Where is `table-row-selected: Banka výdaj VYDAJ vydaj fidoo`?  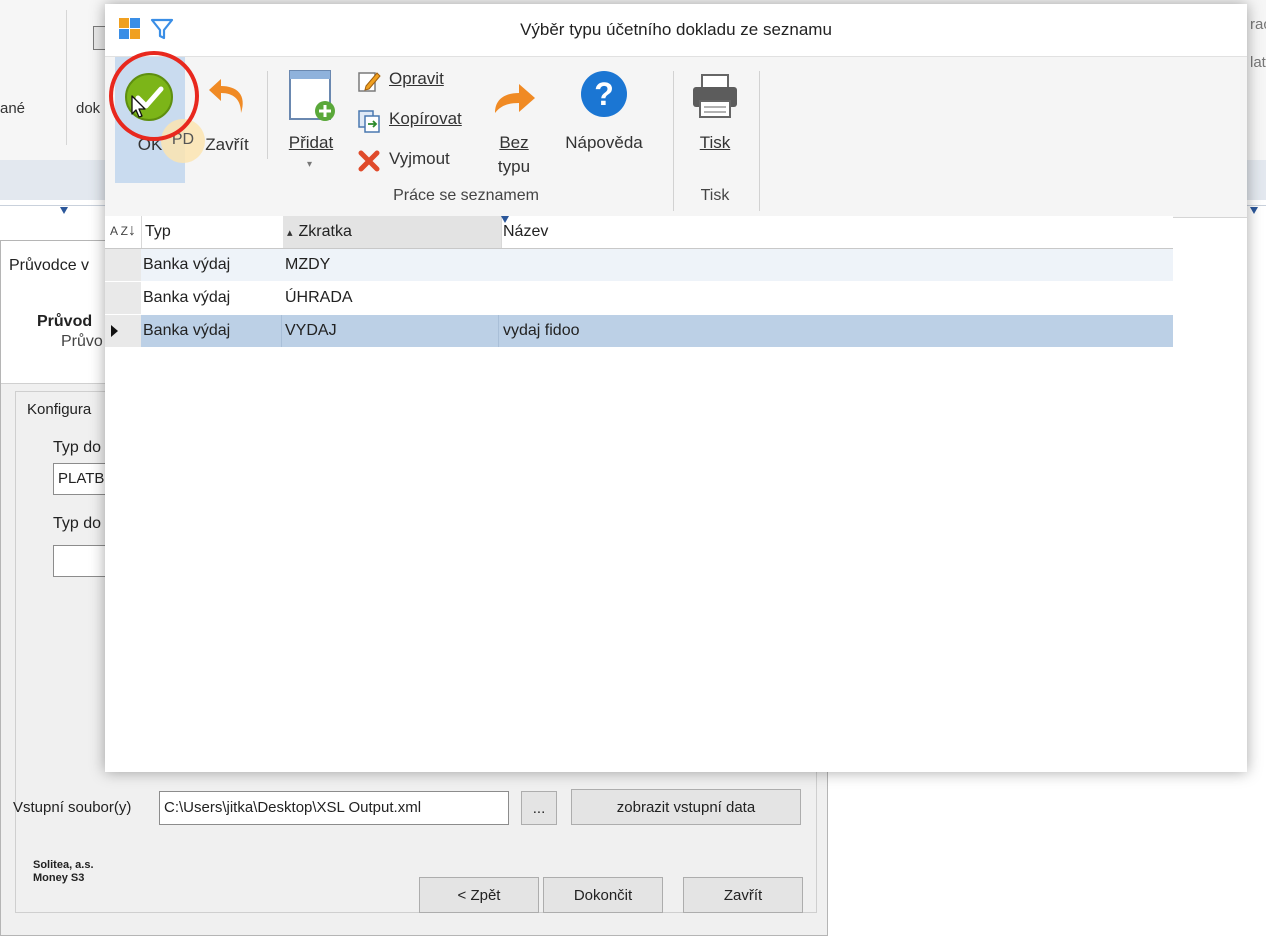 table-row-selected: Banka výdaj VYDAJ vydaj fidoo is located at coordinates (639, 331).